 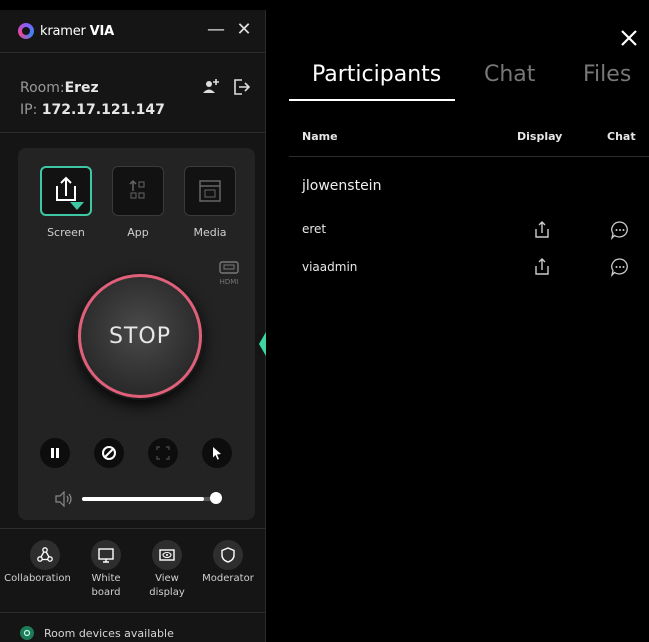 What do you see at coordinates (26, 31) in the screenshot?
I see `logo-icon` at bounding box center [26, 31].